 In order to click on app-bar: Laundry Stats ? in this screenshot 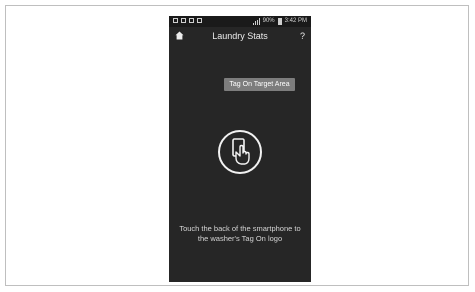, I will do `click(240, 36)`.